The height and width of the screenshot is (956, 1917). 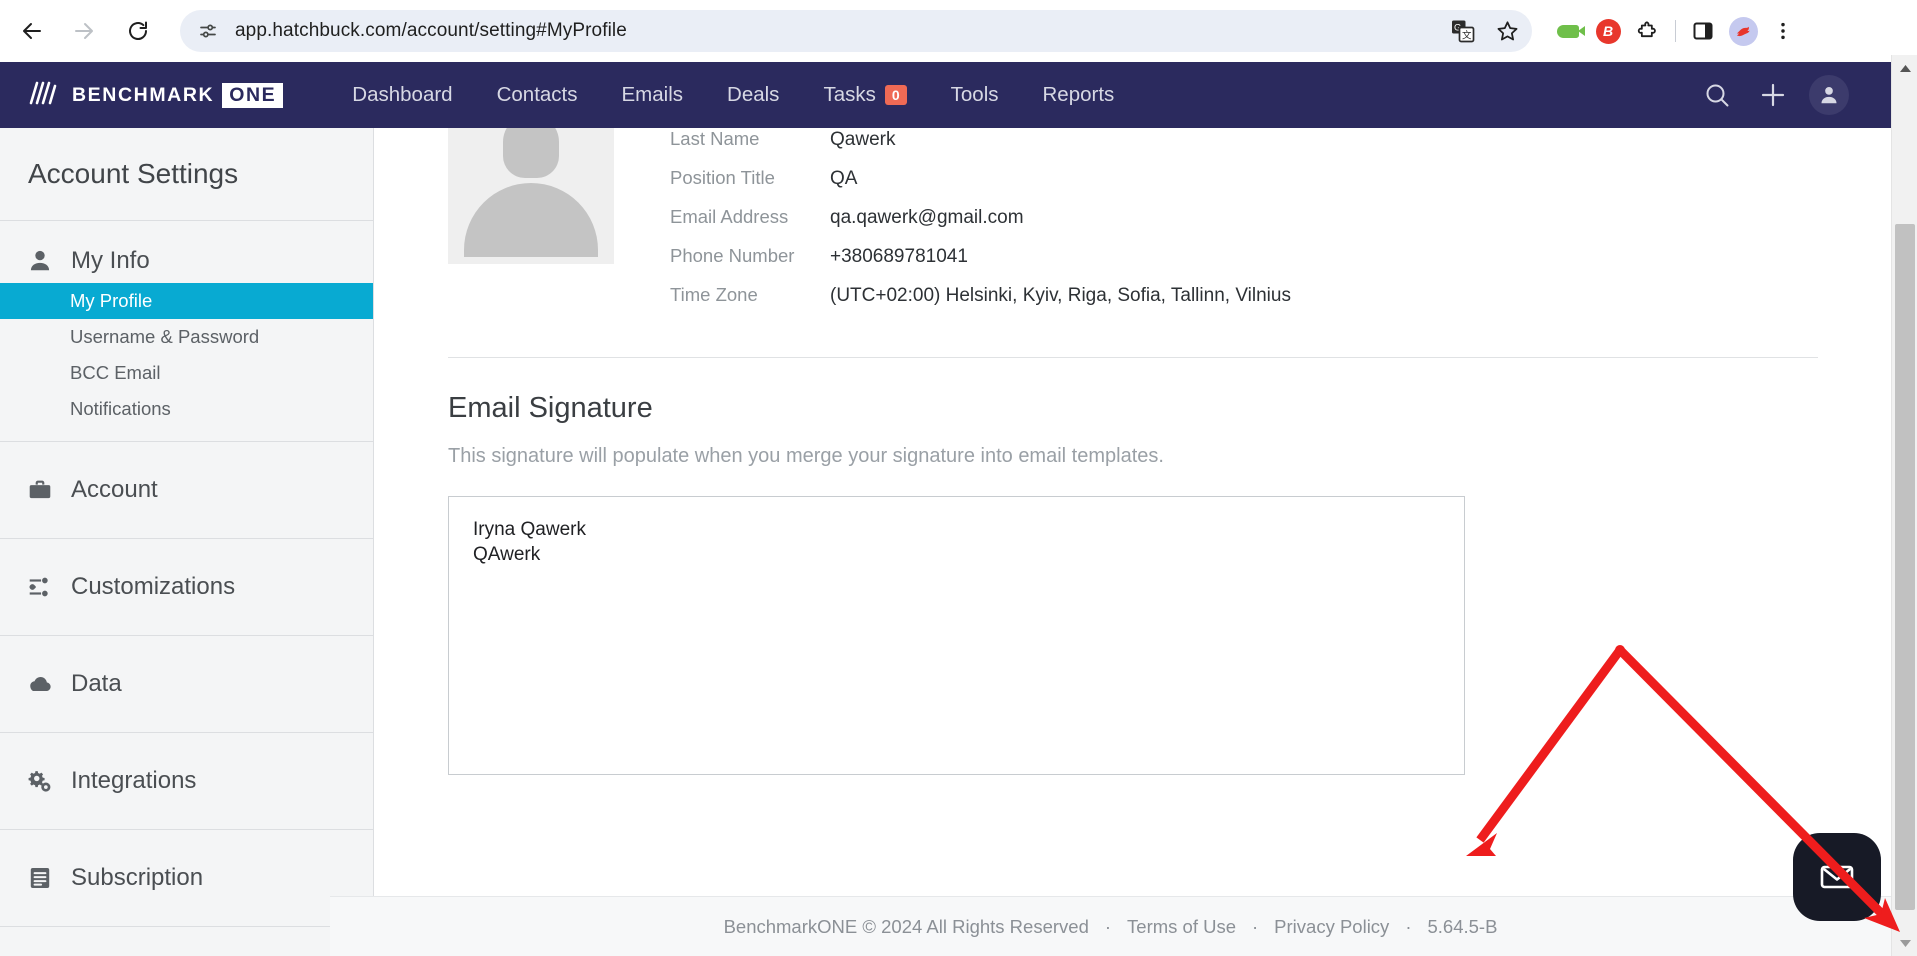 I want to click on extensions-button, so click(x=1648, y=31).